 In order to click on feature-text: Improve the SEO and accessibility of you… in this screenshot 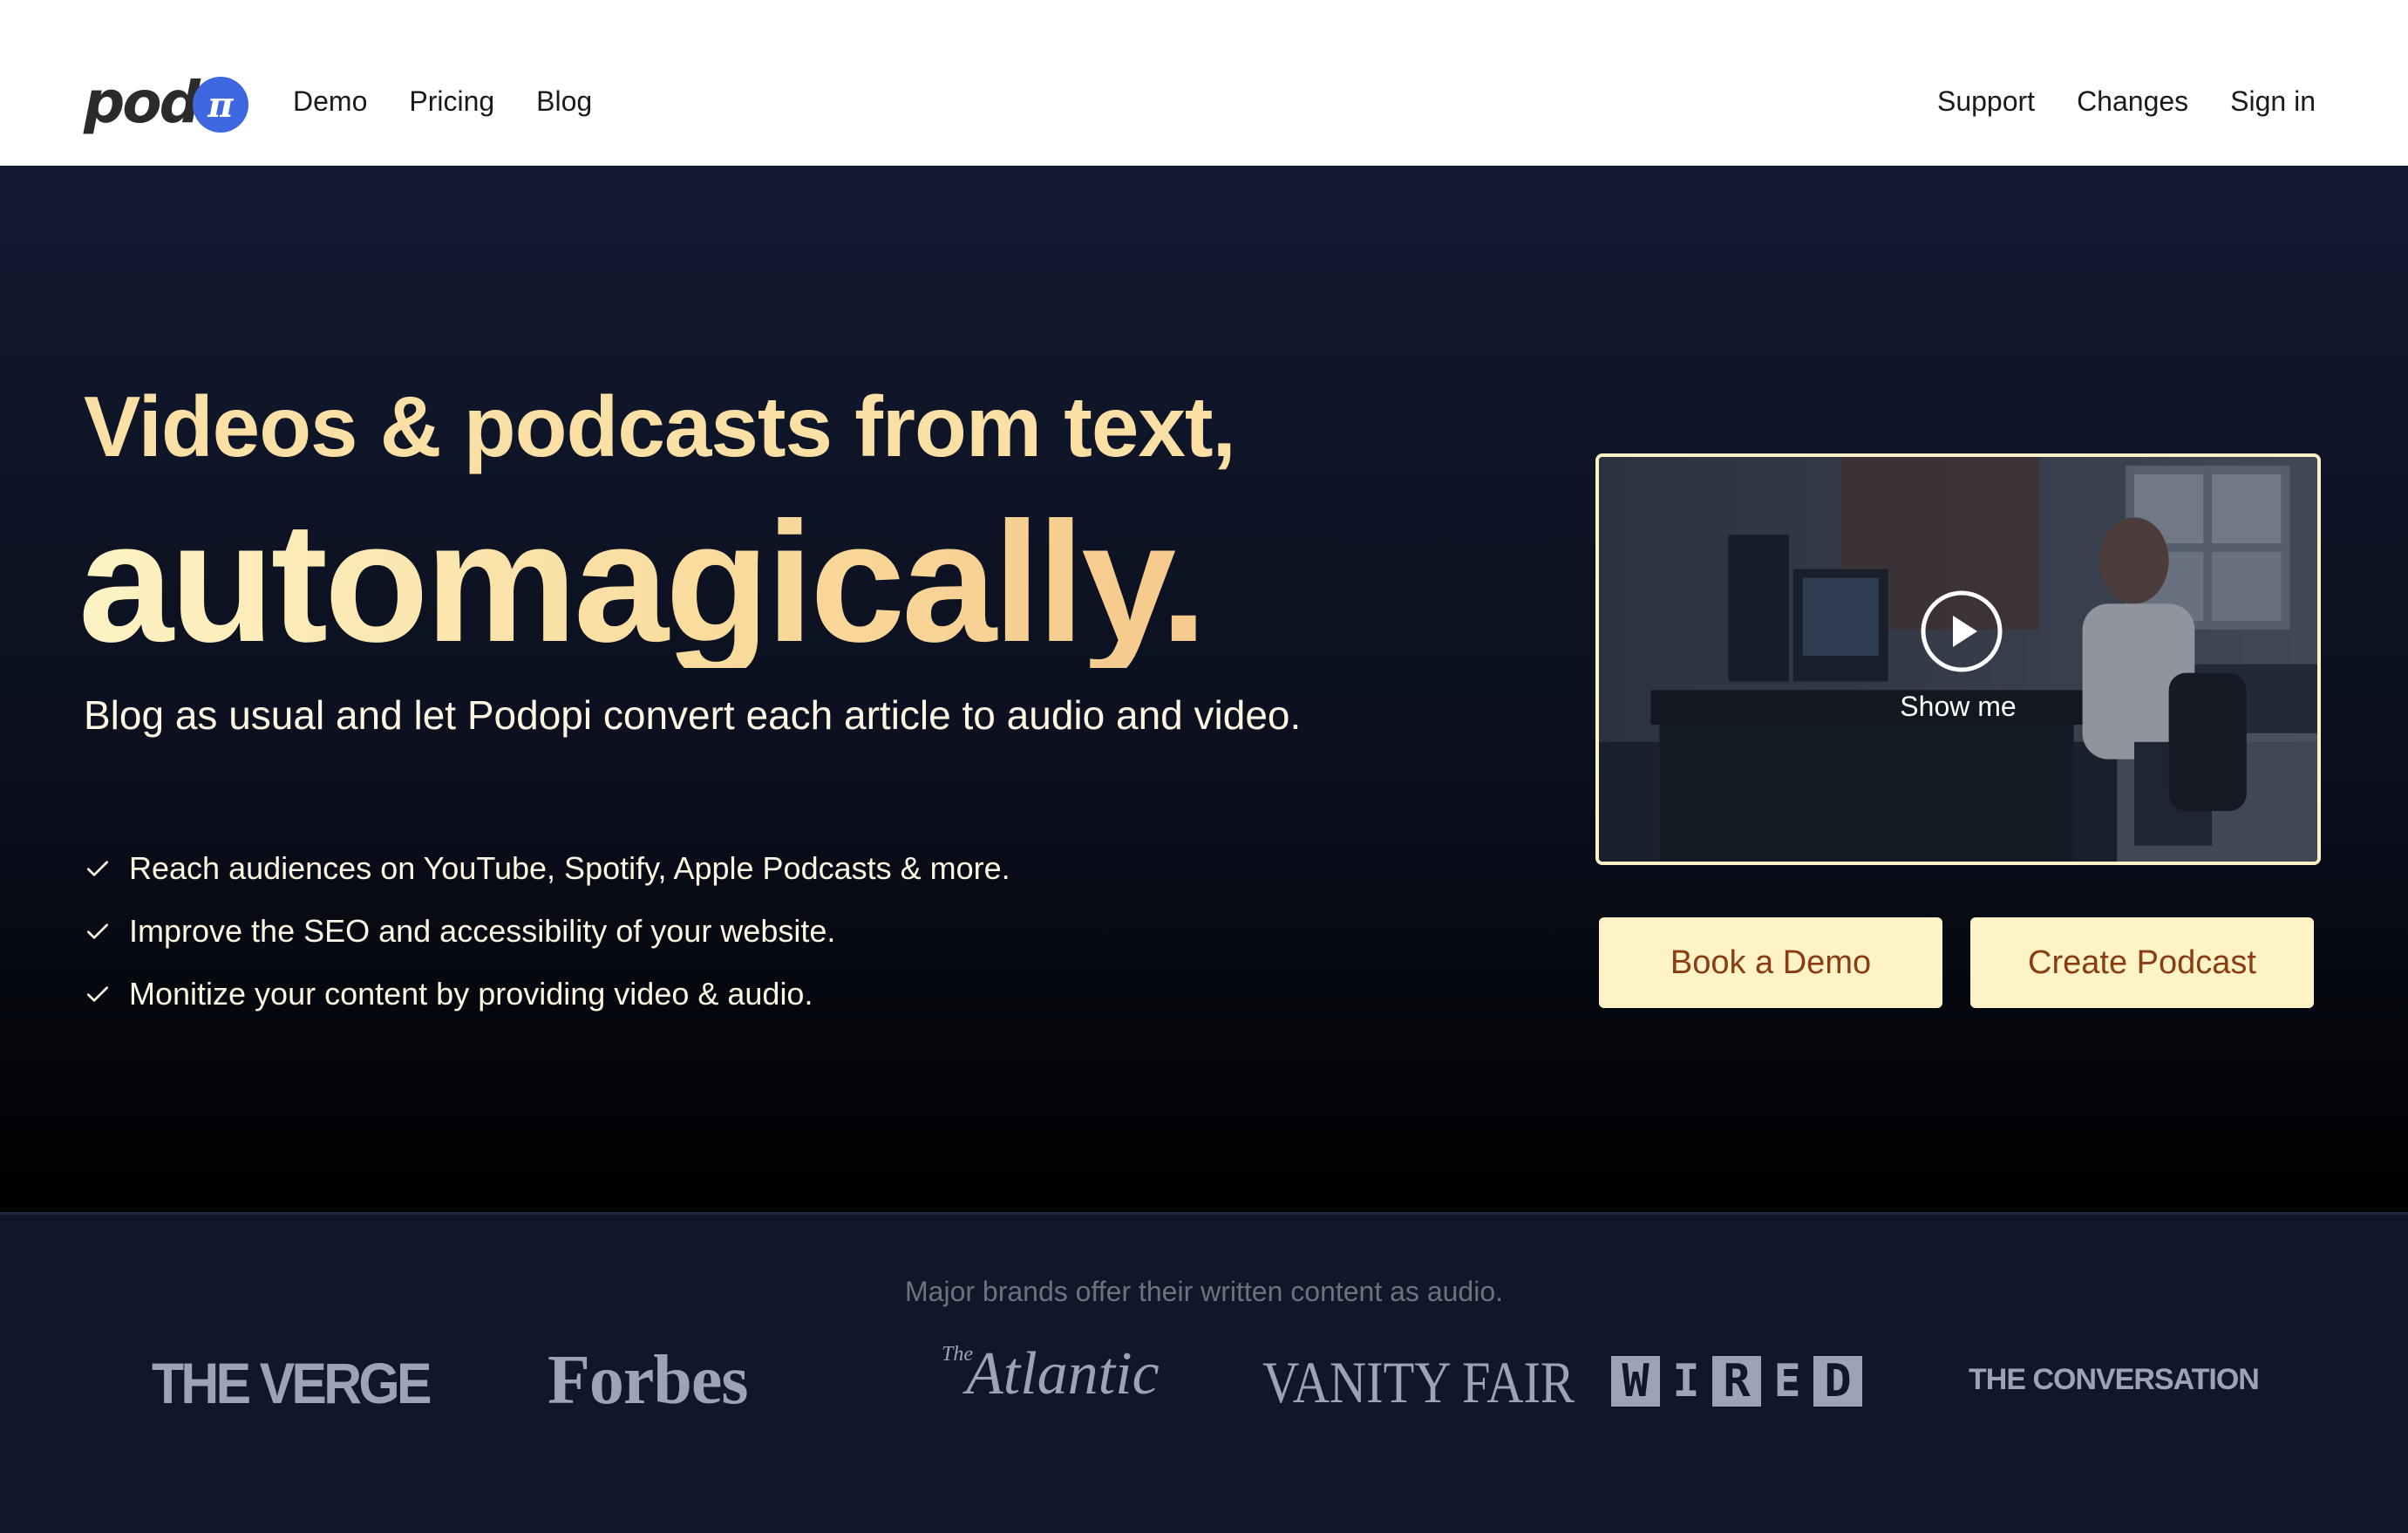, I will do `click(482, 931)`.